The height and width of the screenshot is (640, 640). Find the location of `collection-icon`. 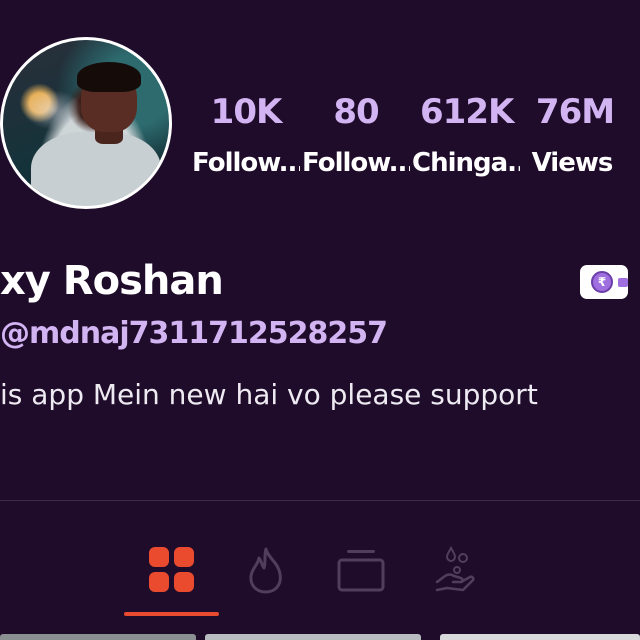

collection-icon is located at coordinates (361, 571).